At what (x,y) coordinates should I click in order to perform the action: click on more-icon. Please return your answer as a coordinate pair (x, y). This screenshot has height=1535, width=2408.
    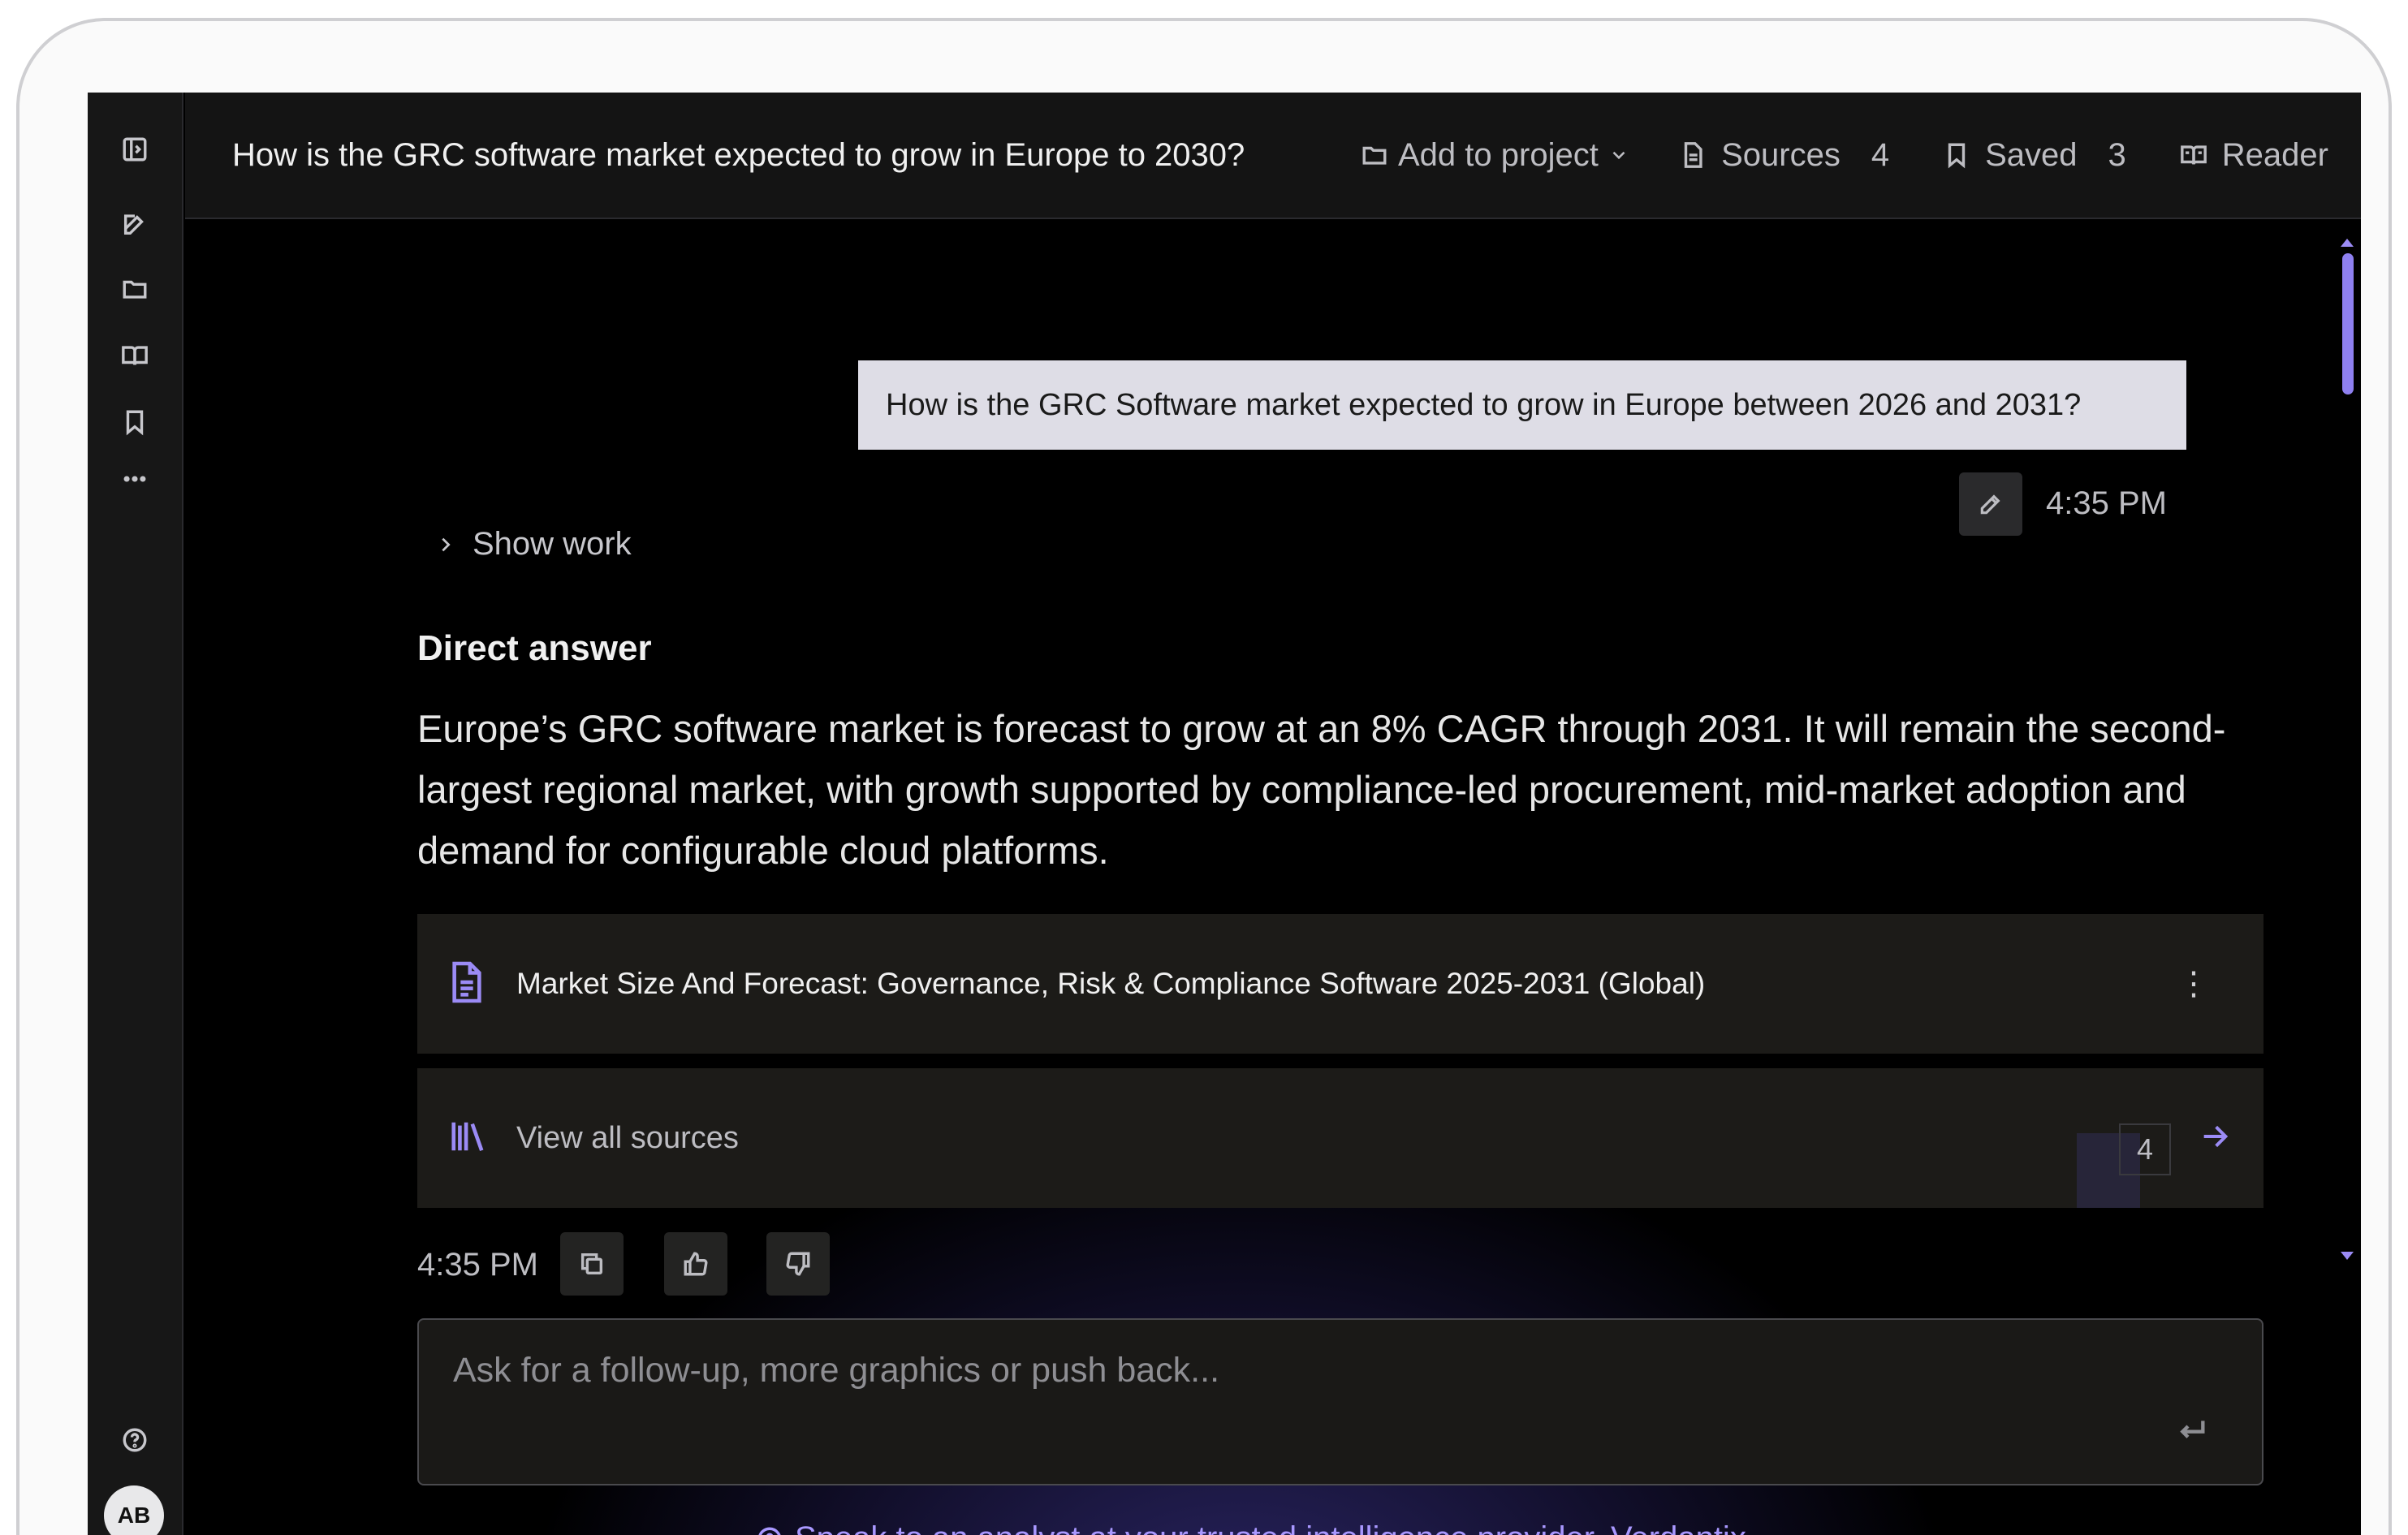
    Looking at the image, I should click on (135, 479).